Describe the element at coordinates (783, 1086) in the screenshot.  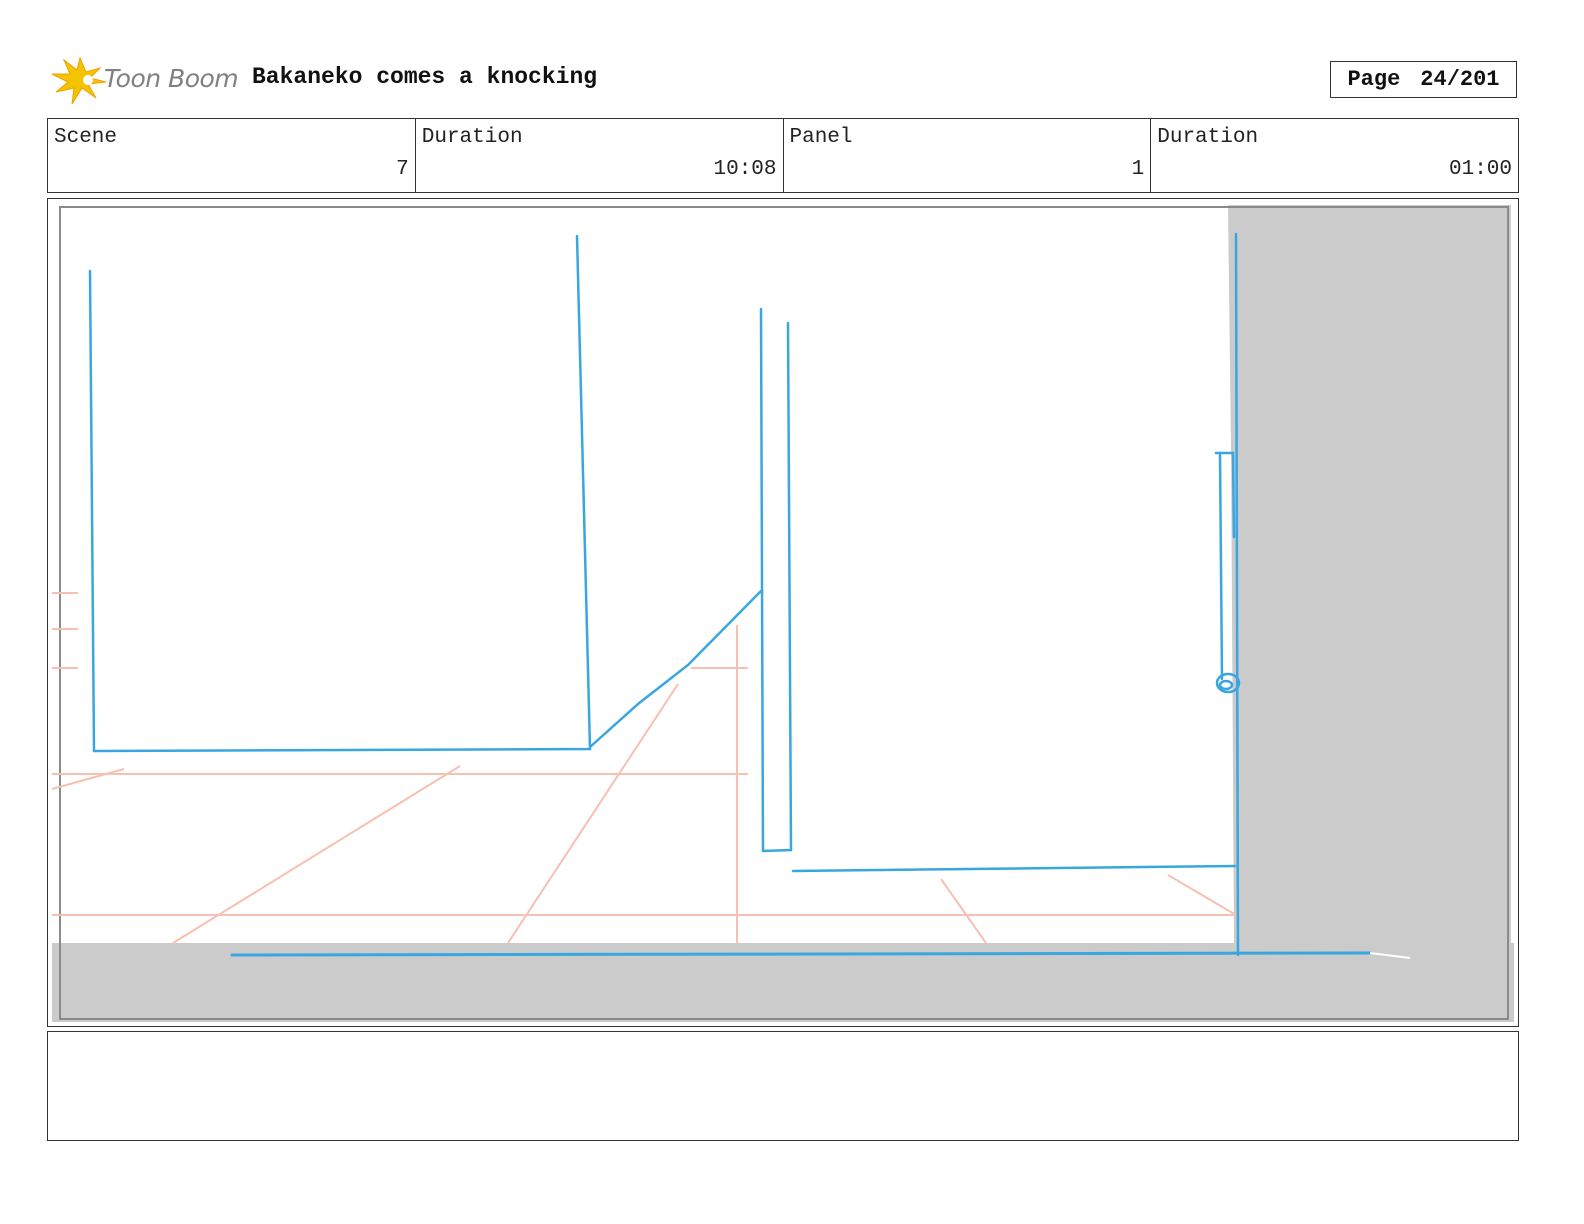
I see `panel-notes-box` at that location.